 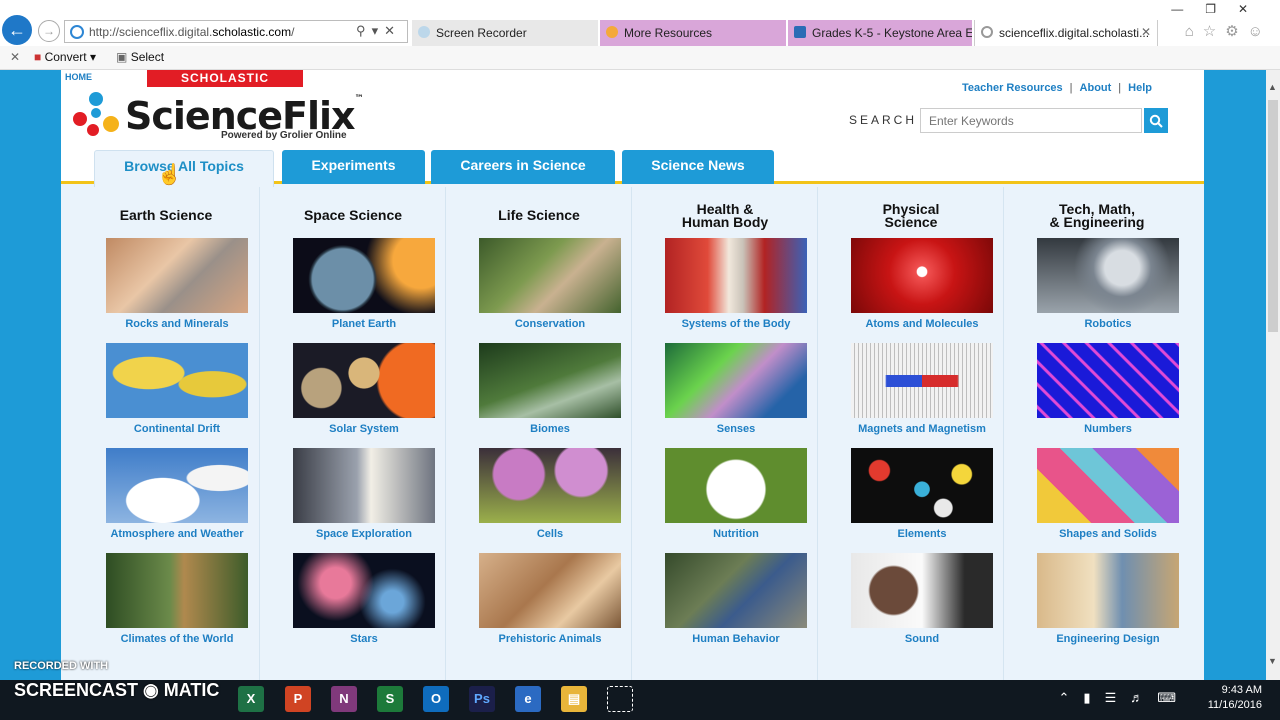 I want to click on topic-tile: Prehistoric Animals, so click(x=550, y=599).